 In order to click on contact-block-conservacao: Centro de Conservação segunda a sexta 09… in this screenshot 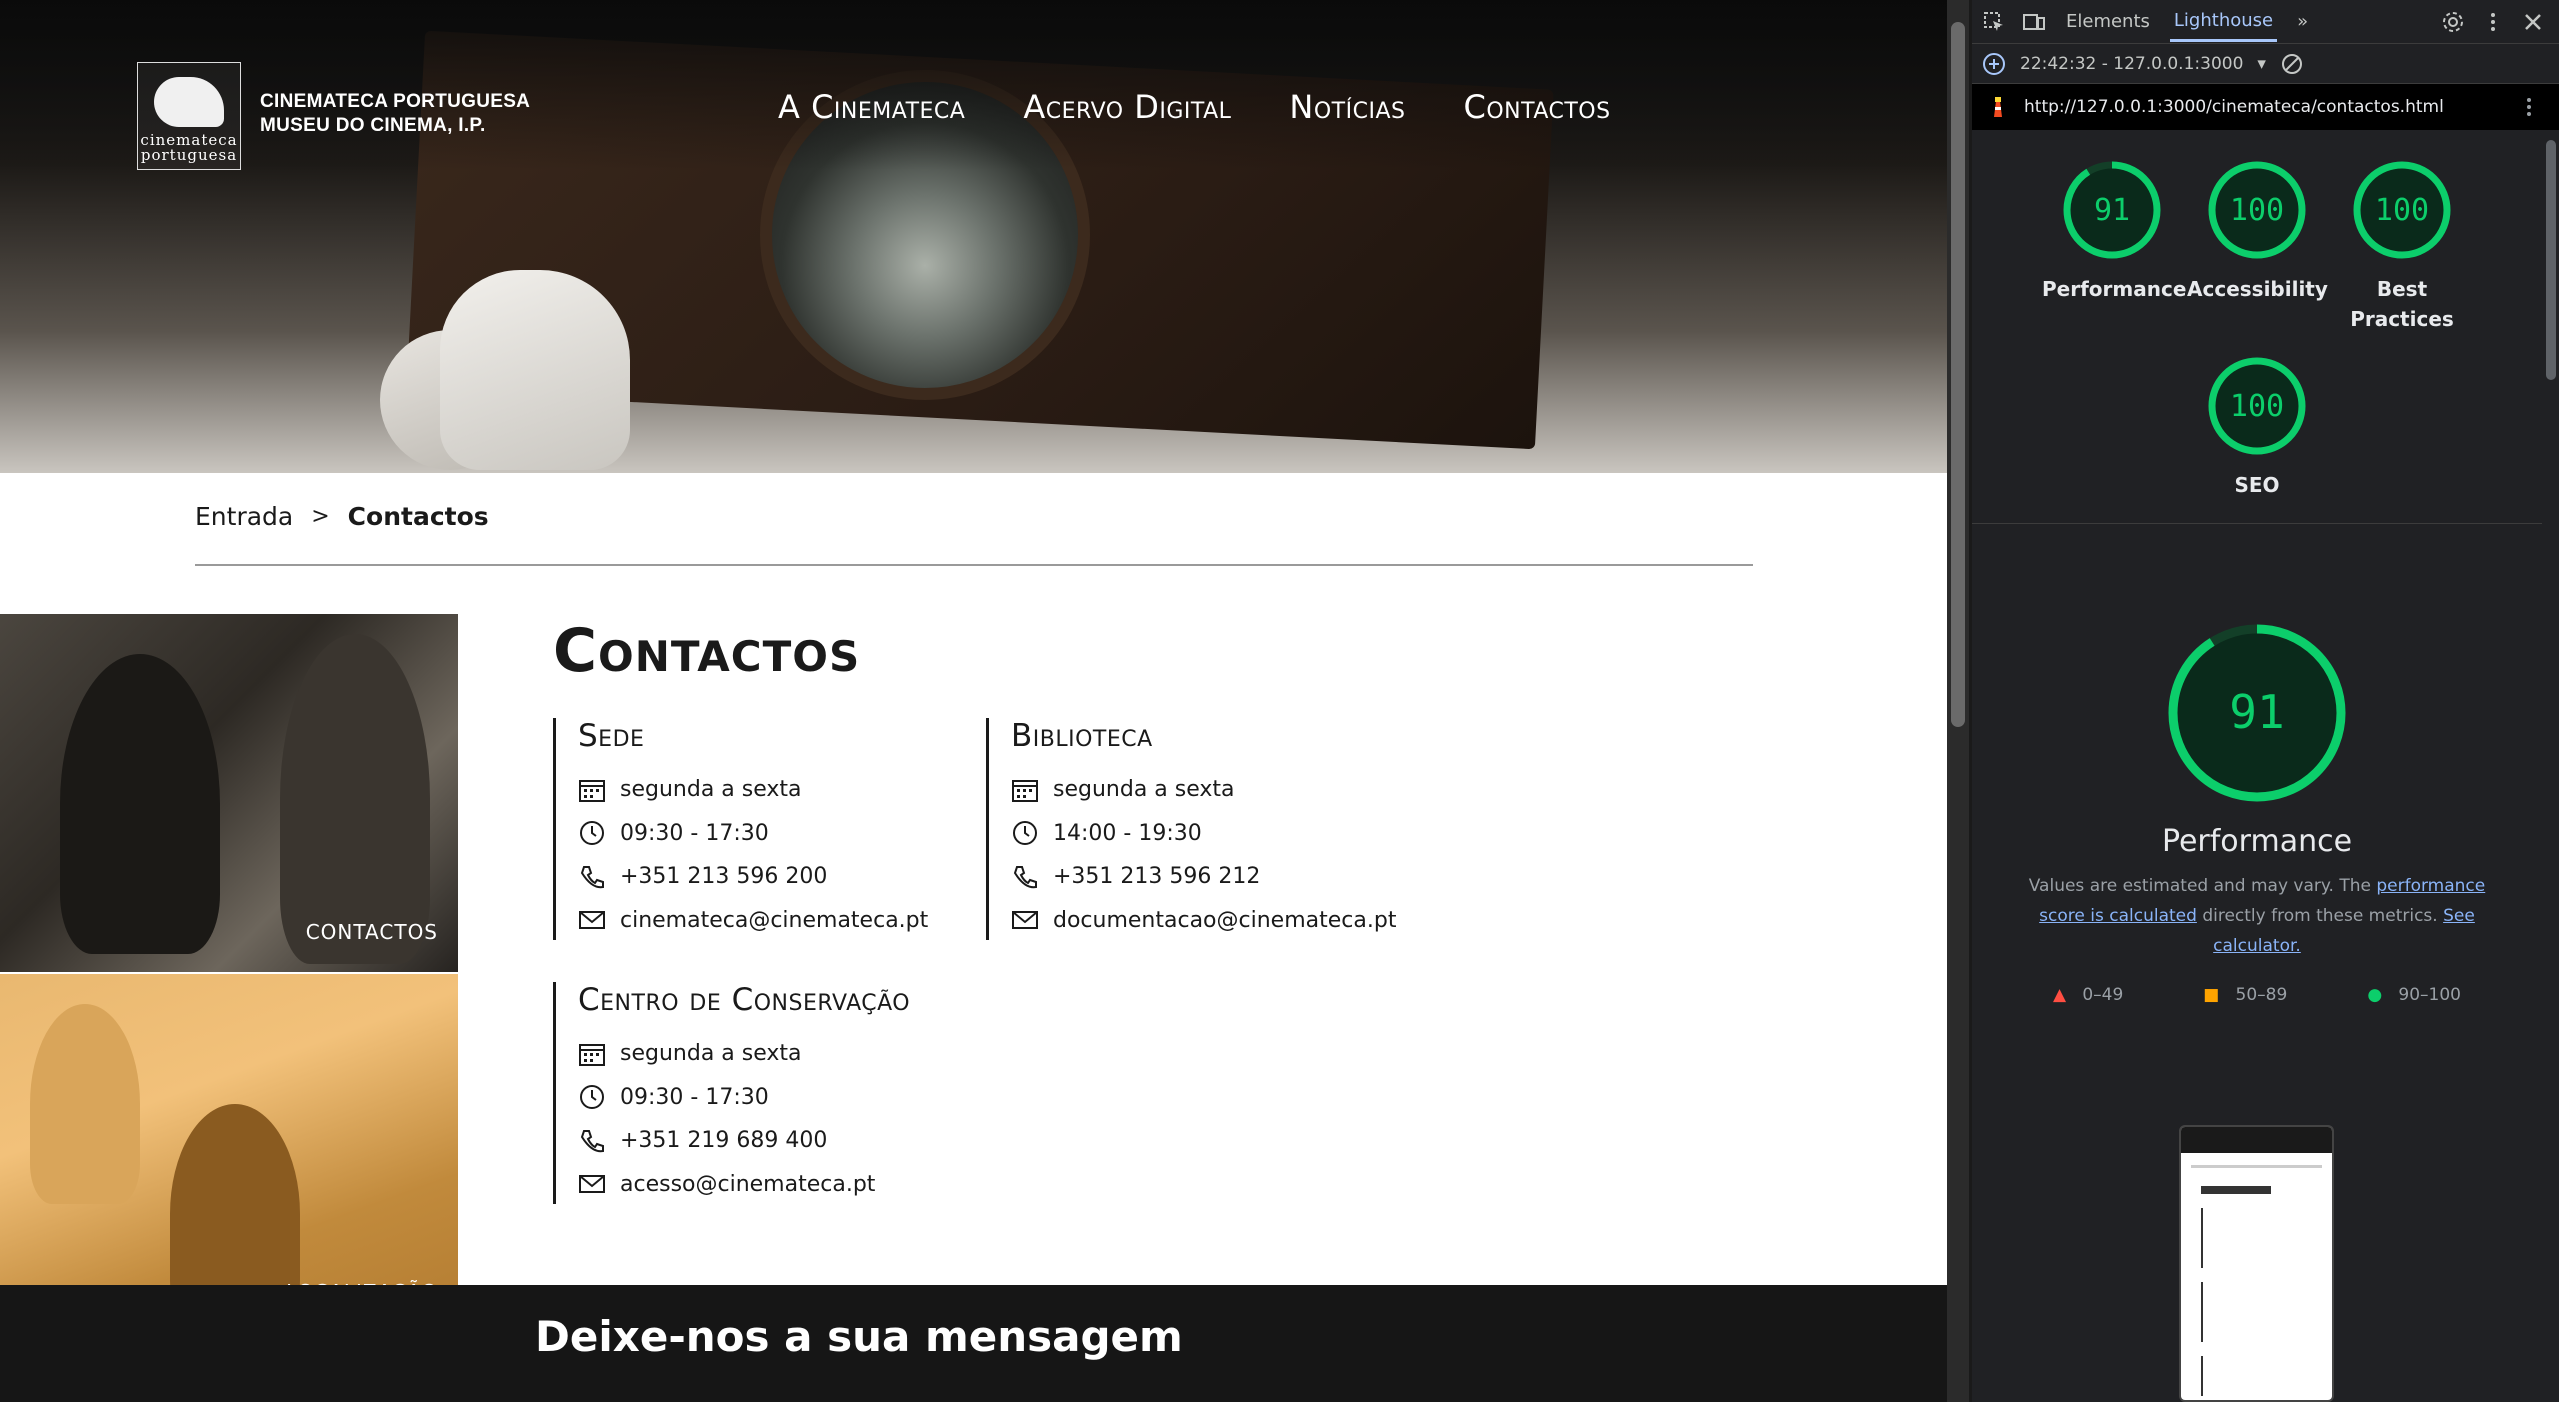, I will do `click(731, 1093)`.